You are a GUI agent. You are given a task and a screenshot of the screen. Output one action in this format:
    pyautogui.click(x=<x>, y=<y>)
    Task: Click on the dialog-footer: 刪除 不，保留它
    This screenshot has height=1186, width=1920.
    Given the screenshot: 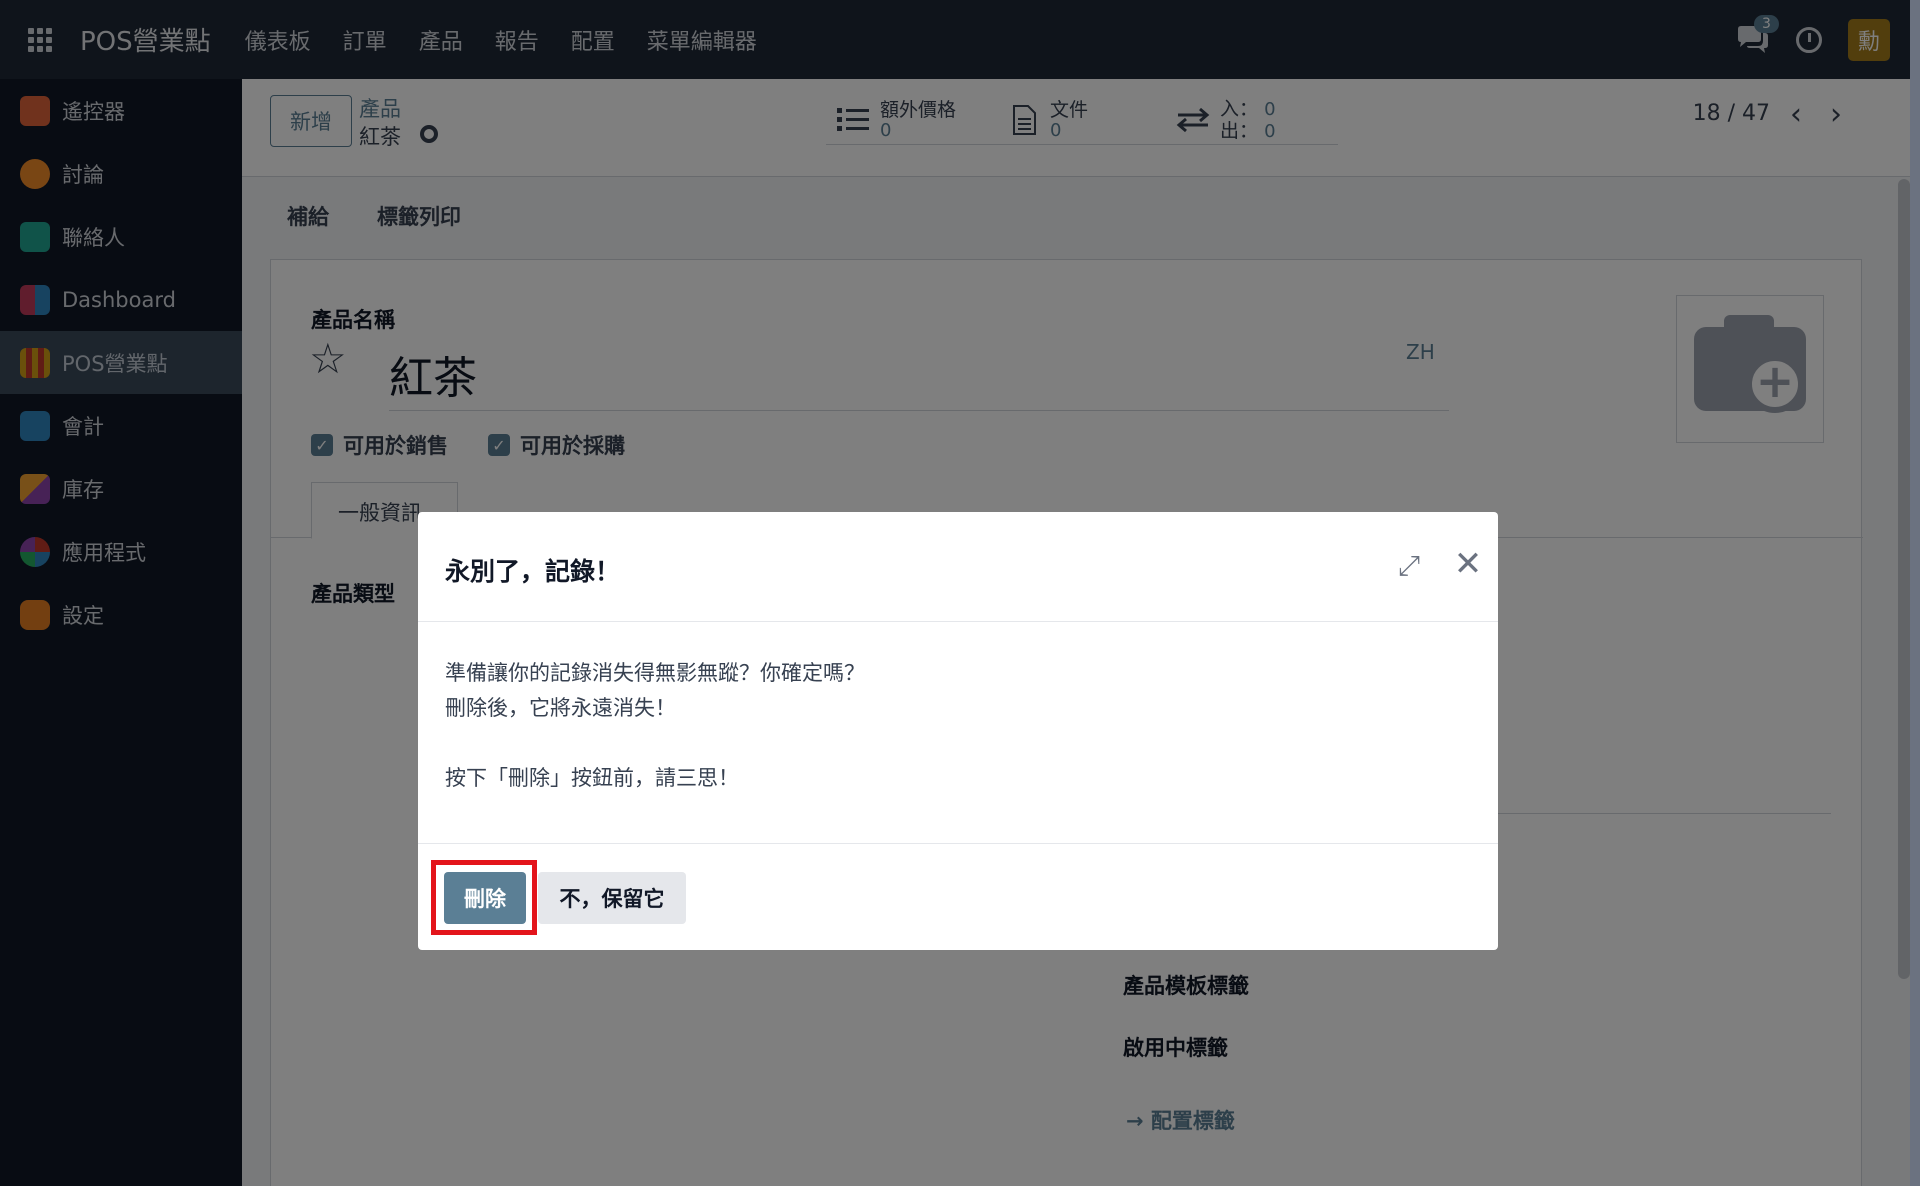 What is the action you would take?
    pyautogui.click(x=958, y=897)
    